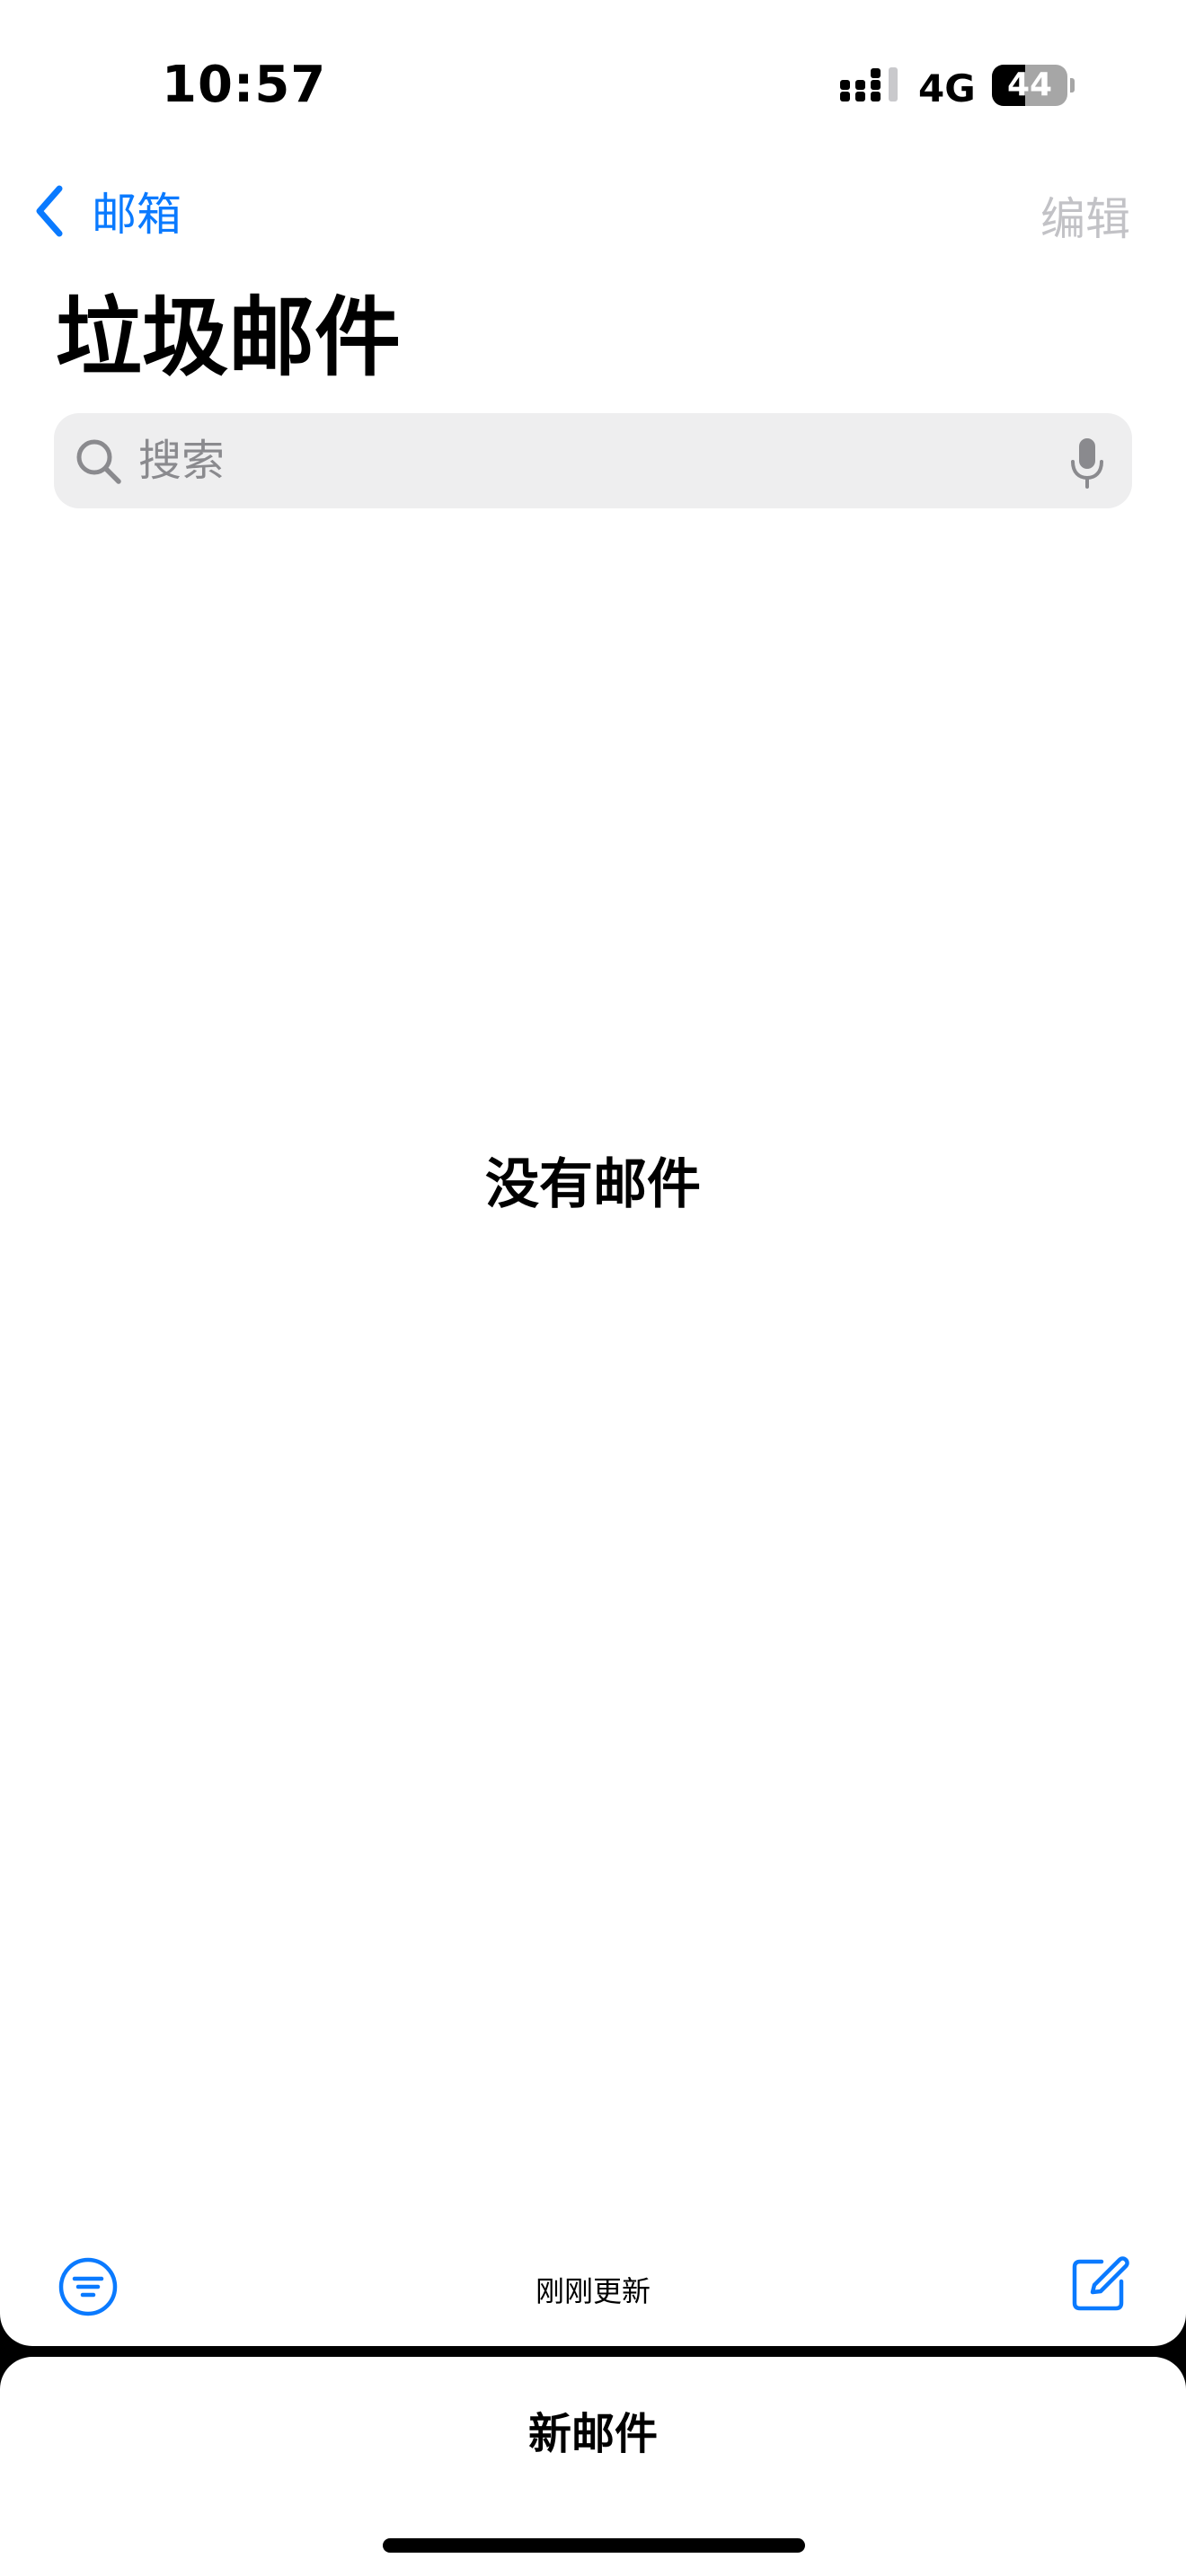  I want to click on home-indicator, so click(594, 2545).